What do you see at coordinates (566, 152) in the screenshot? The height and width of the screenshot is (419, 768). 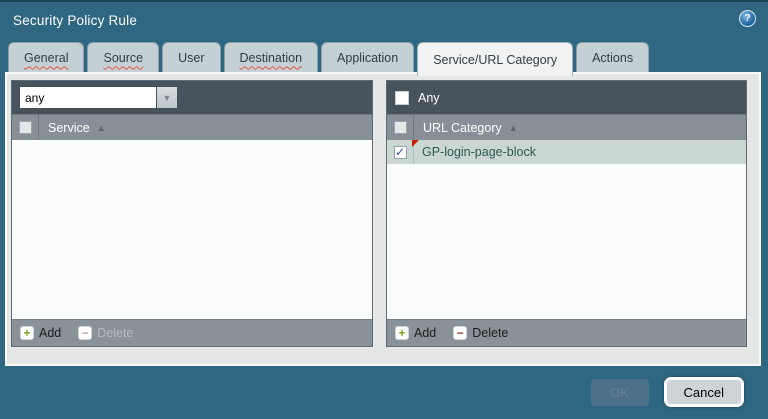 I see `url-category-row: ✓ GP-login-page-block` at bounding box center [566, 152].